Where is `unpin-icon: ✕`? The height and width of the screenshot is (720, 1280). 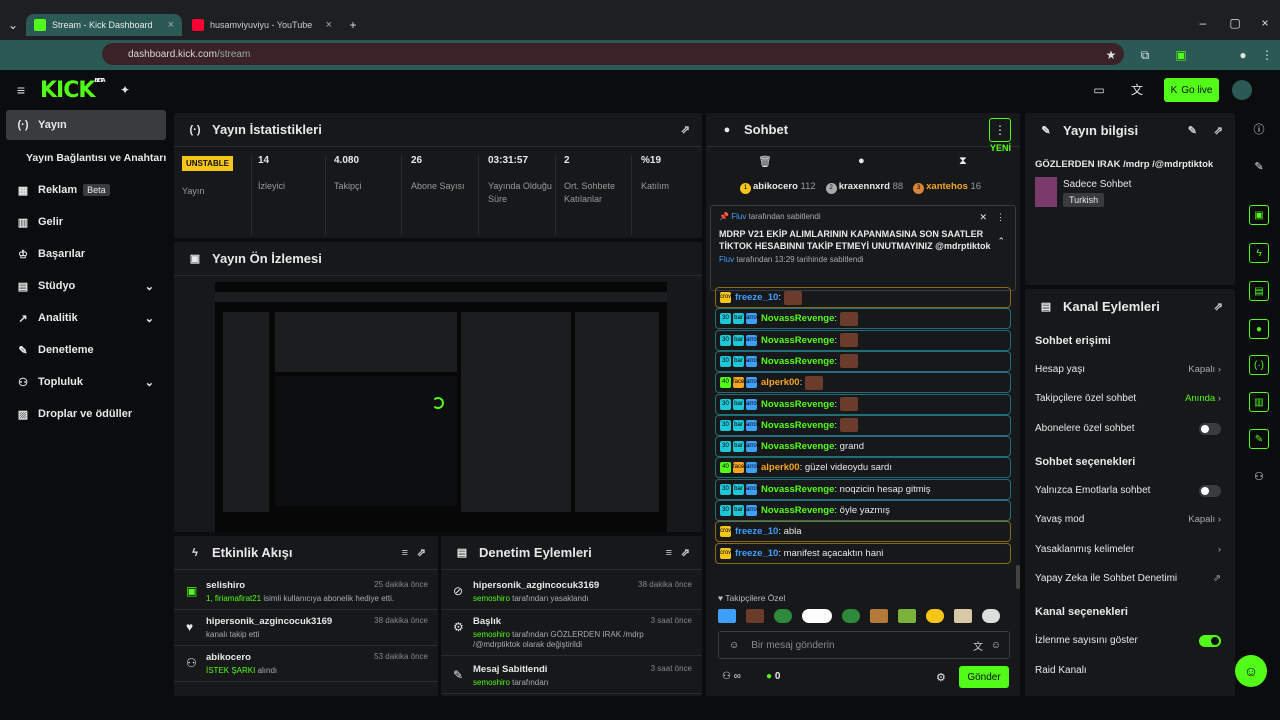 unpin-icon: ✕ is located at coordinates (983, 217).